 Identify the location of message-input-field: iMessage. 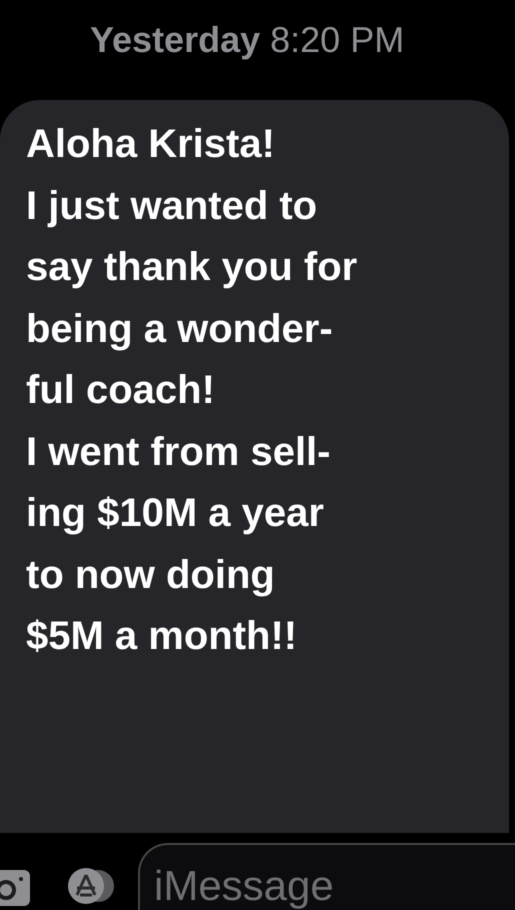
(326, 876).